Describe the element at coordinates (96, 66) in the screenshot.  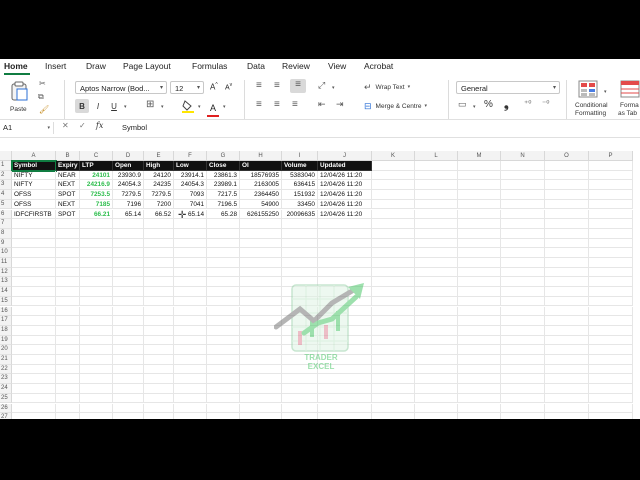
I see `tab-draw: Draw` at that location.